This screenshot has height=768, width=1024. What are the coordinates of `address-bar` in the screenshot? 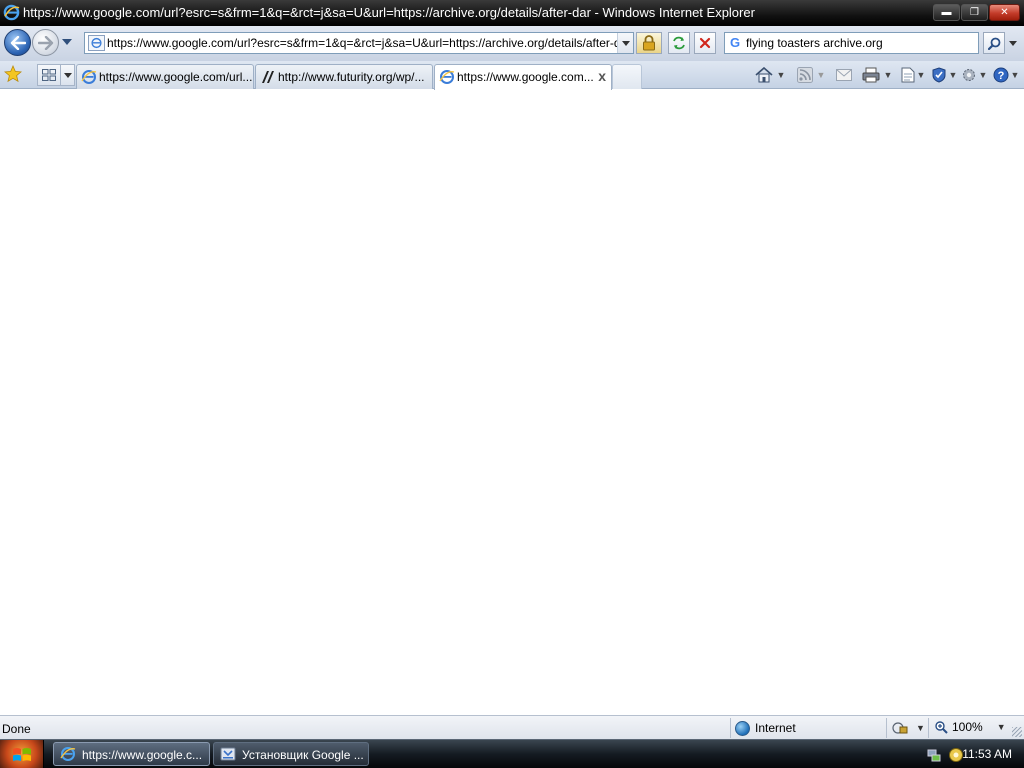 It's located at (359, 43).